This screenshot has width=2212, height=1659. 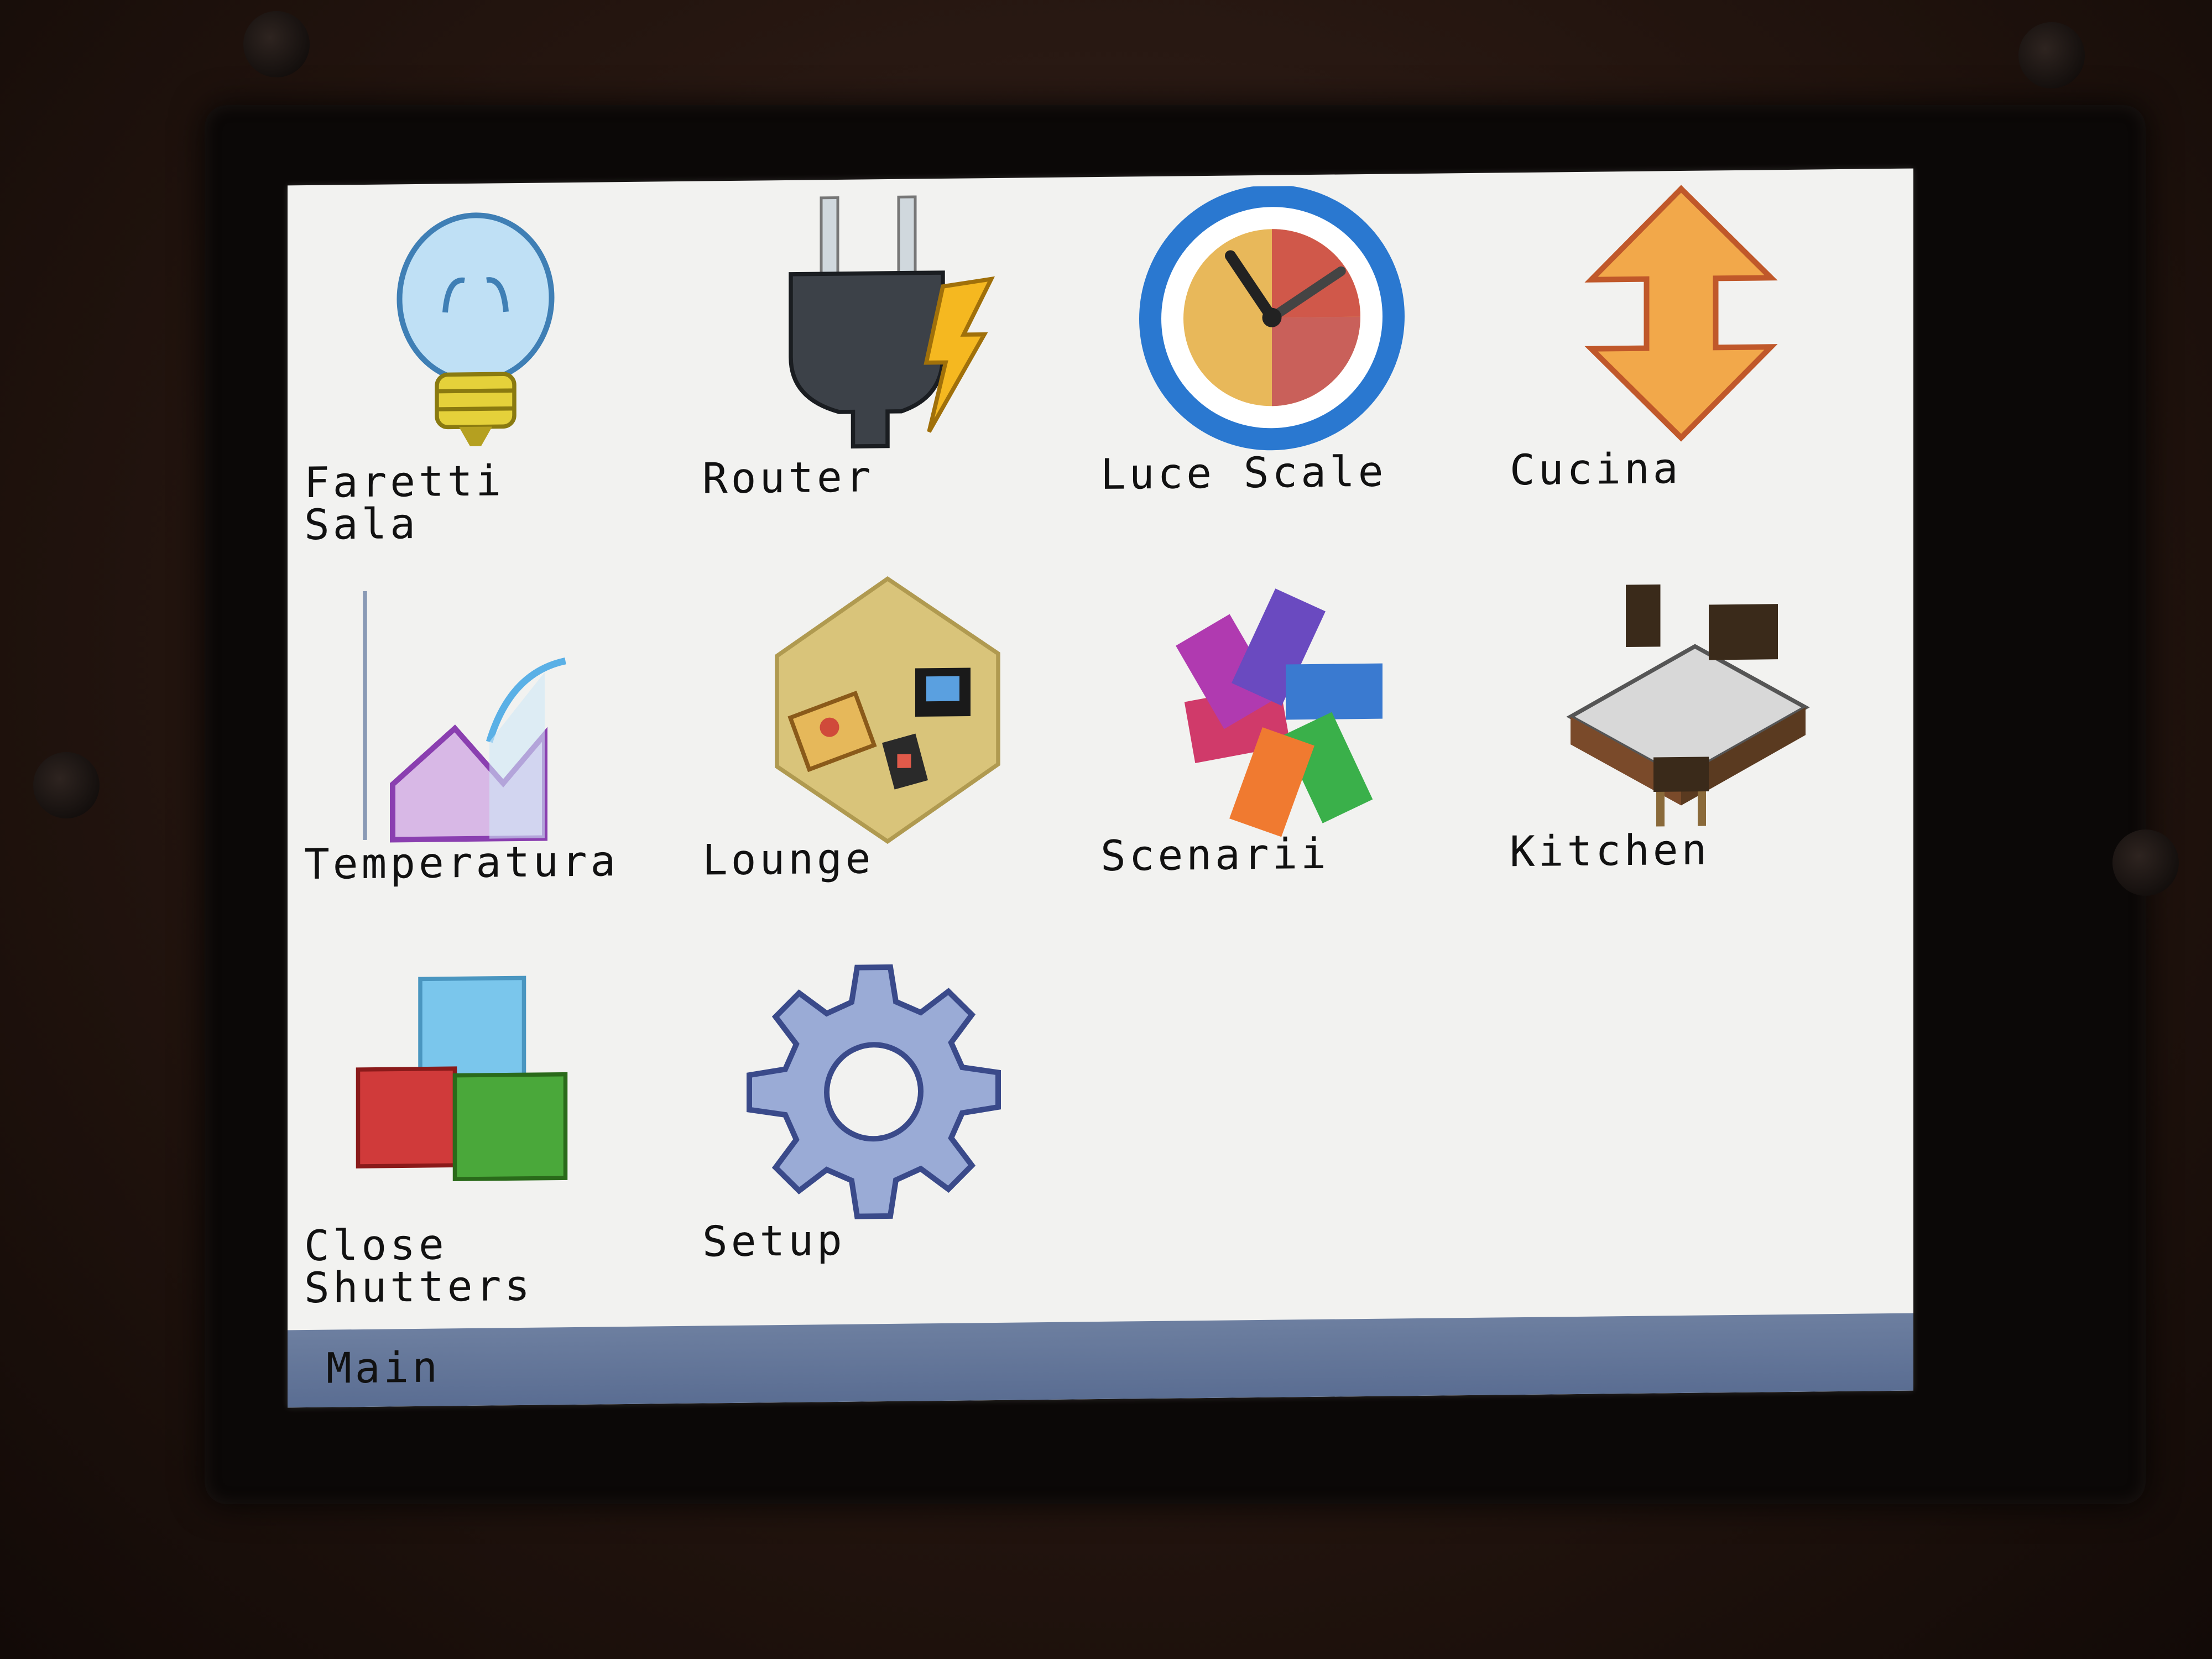 I want to click on menu-item-label: Kitchen, so click(x=1610, y=851).